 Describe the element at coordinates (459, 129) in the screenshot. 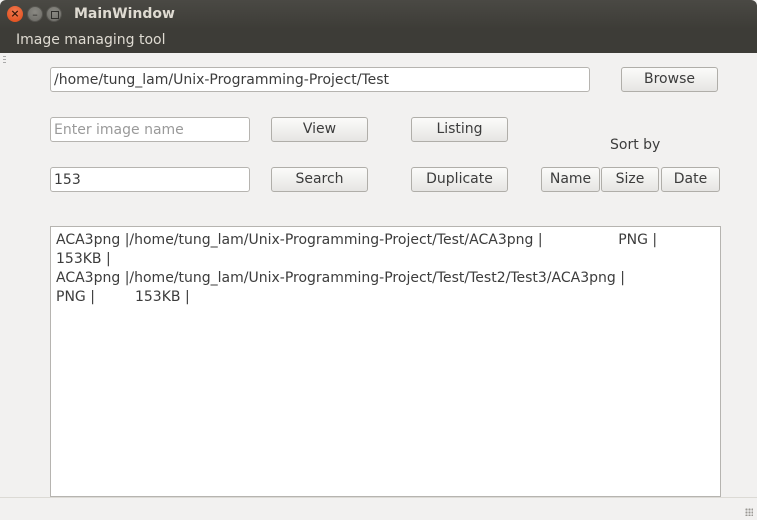

I see `listing-button: Listing` at that location.